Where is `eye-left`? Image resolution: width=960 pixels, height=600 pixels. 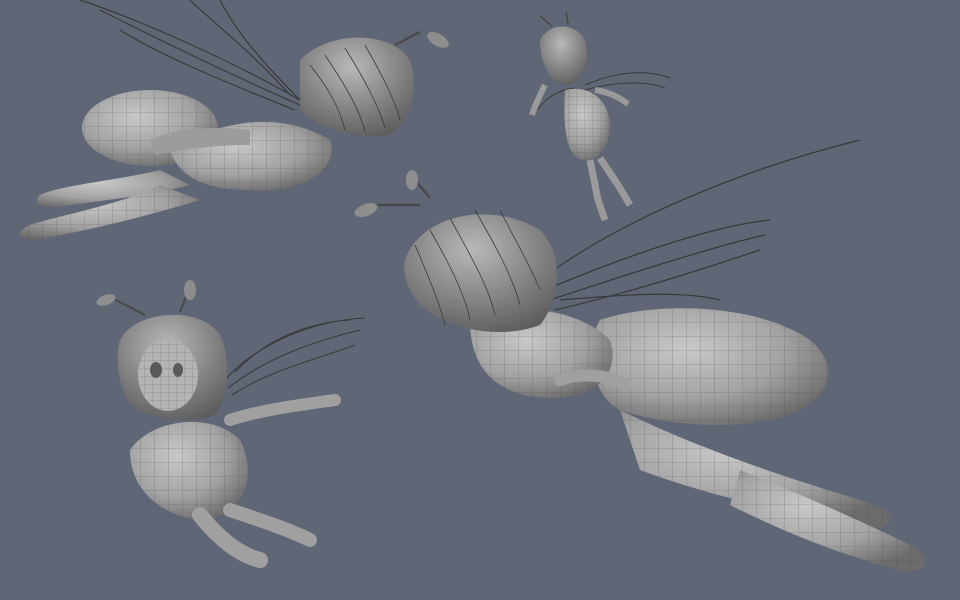 eye-left is located at coordinates (156, 370).